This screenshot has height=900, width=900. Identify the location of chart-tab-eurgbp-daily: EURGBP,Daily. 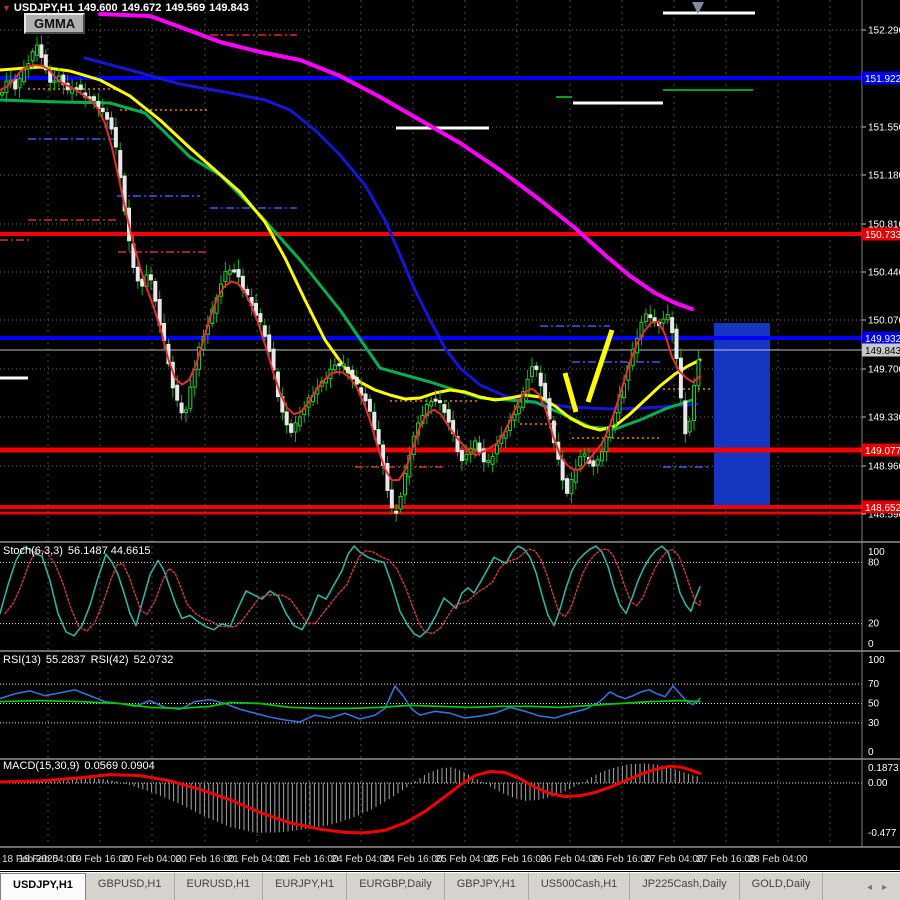
(396, 886).